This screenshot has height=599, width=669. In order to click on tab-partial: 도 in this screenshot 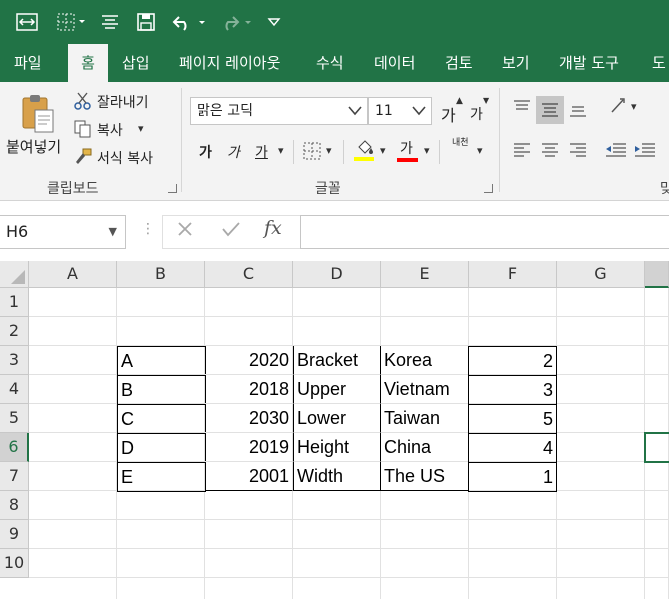, I will do `click(658, 63)`.